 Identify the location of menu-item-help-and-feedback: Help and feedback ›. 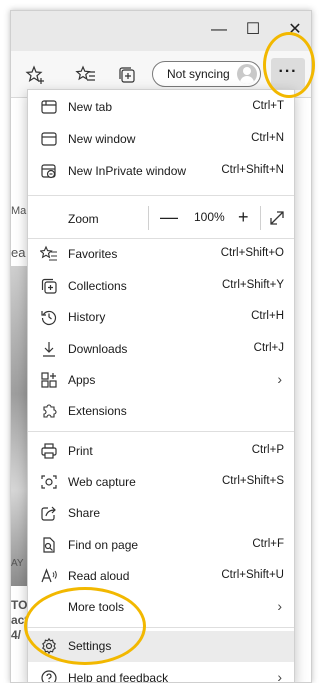
(161, 673).